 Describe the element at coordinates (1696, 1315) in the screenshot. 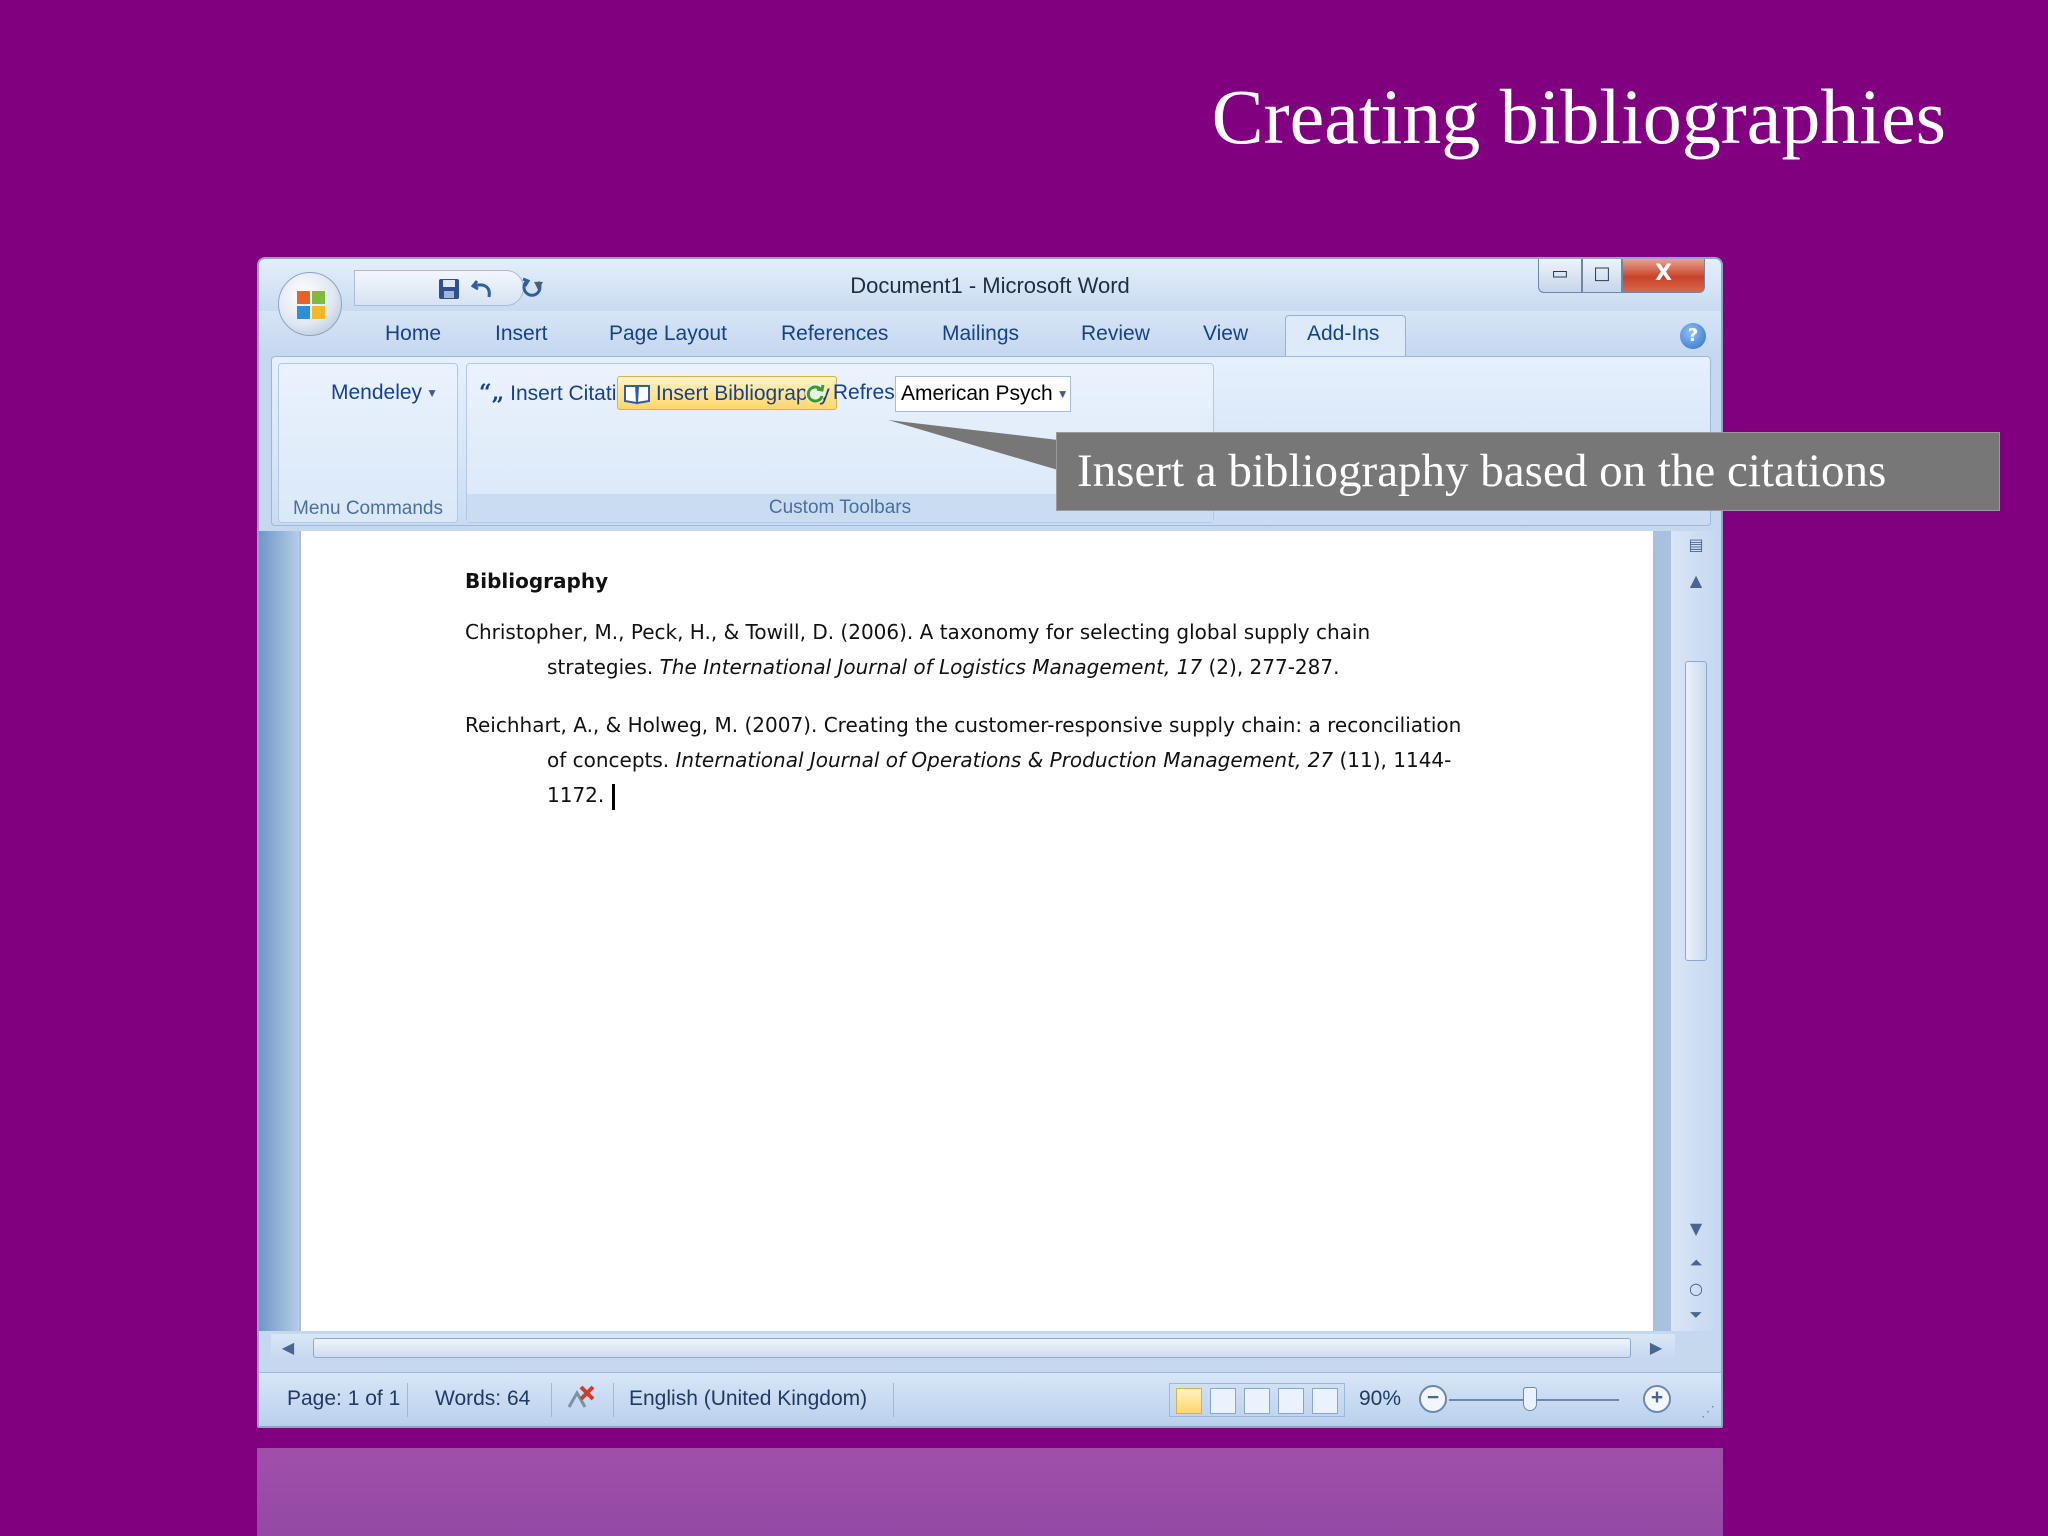

I see `next-page-icon: ⏷` at that location.